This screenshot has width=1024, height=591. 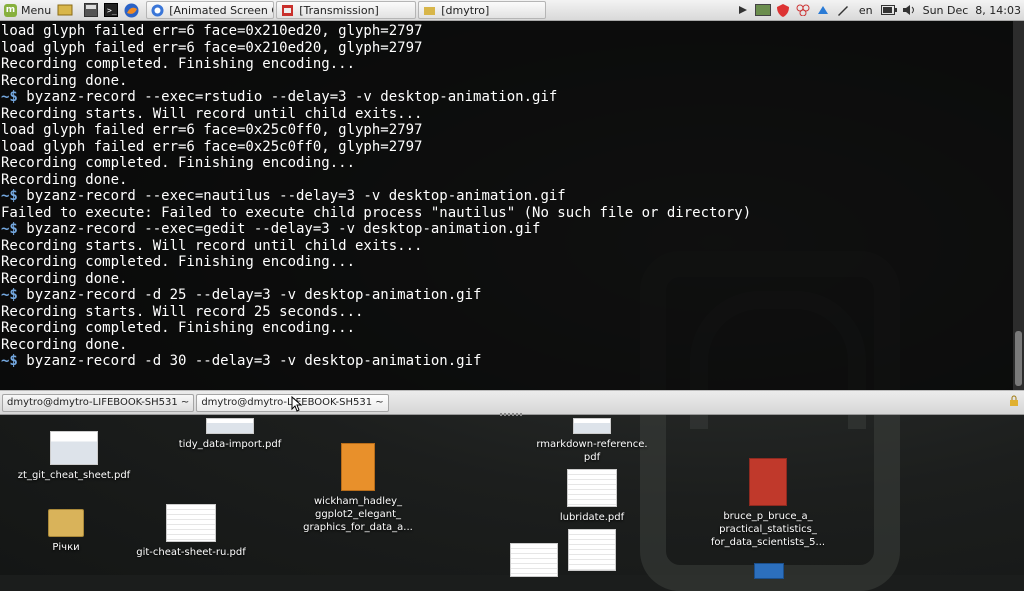 What do you see at coordinates (131, 10) in the screenshot?
I see `firefox-icon` at bounding box center [131, 10].